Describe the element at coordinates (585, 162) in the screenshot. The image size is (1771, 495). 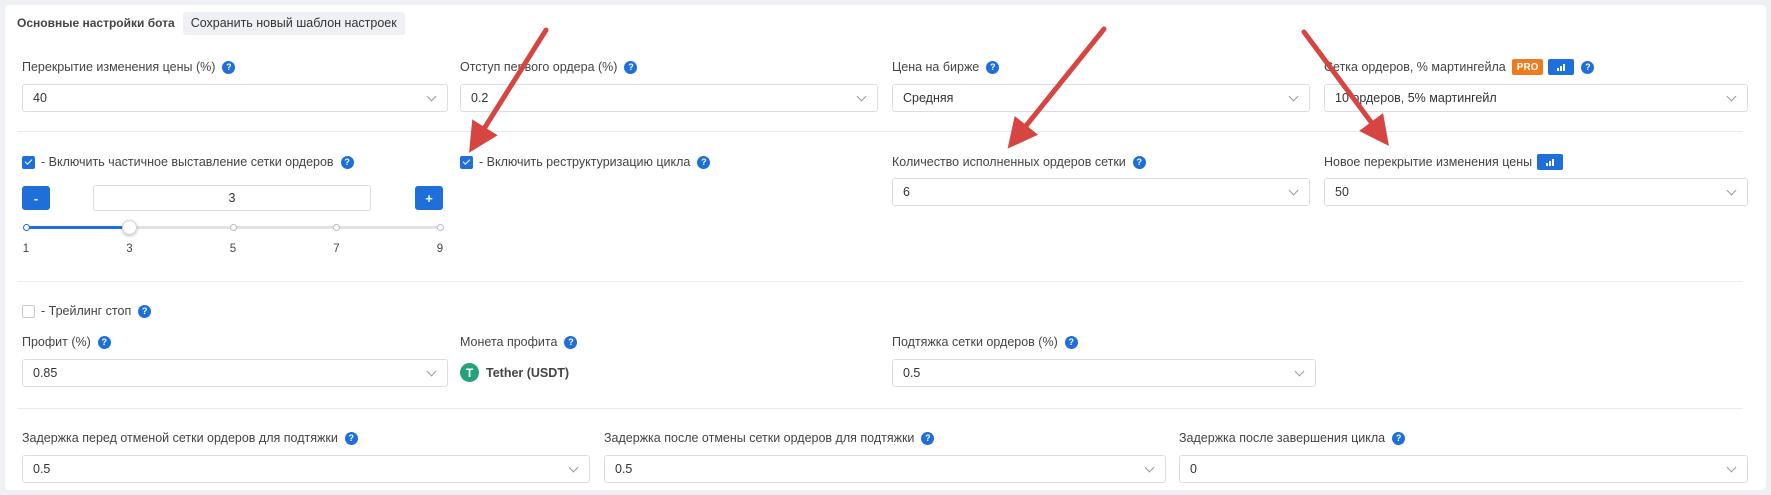
I see `restructure-toggle: - Включить реструктуризацию цикла ?` at that location.